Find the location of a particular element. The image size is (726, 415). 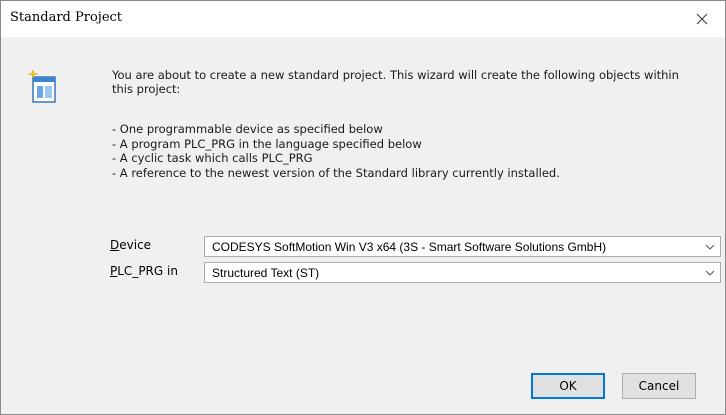

wizard-icon is located at coordinates (41, 86).